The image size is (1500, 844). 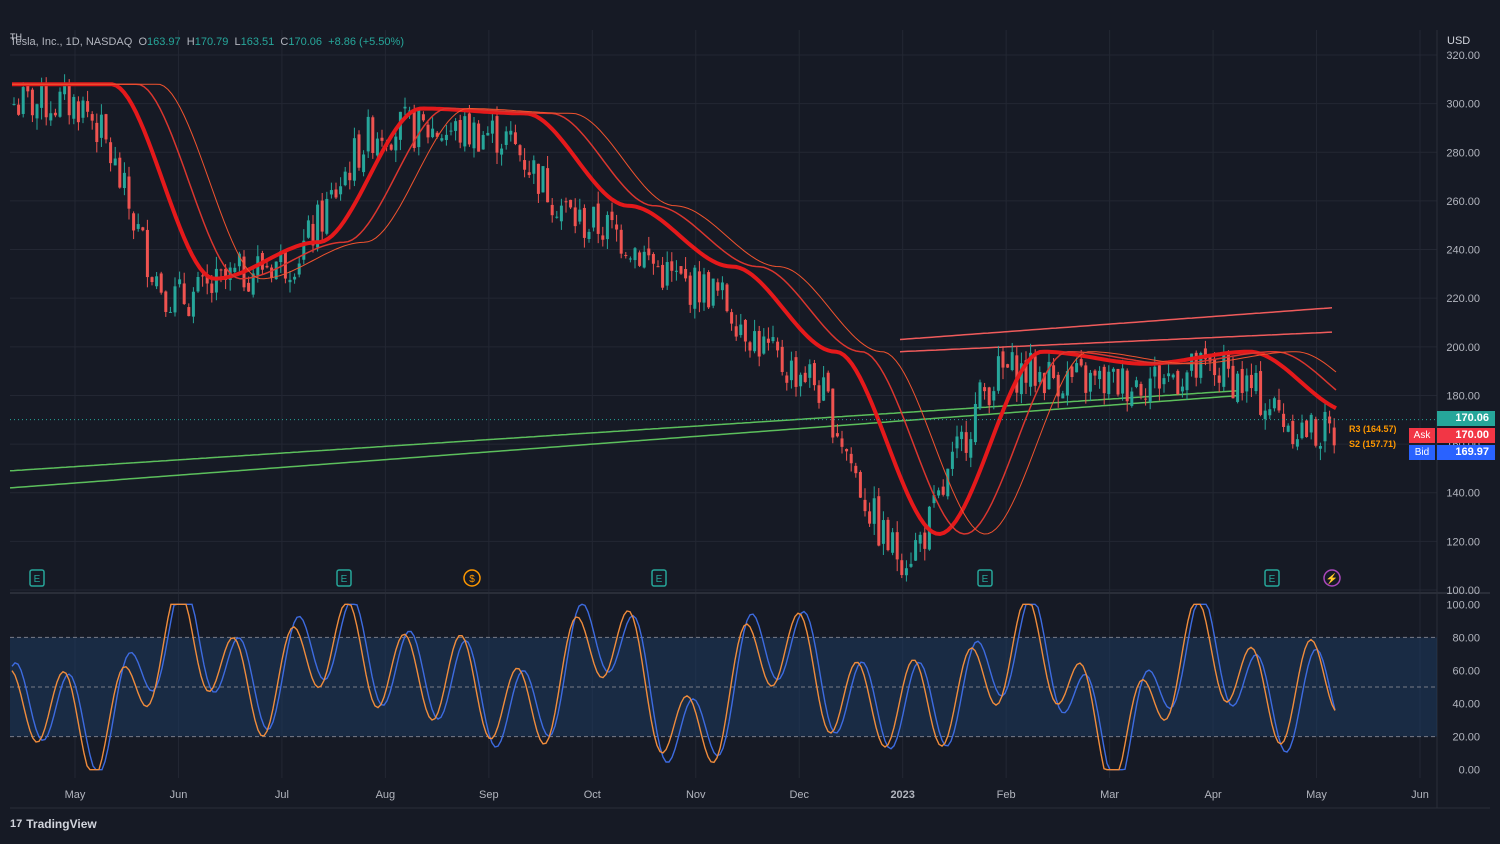 I want to click on ask-label: Ask, so click(x=1422, y=435).